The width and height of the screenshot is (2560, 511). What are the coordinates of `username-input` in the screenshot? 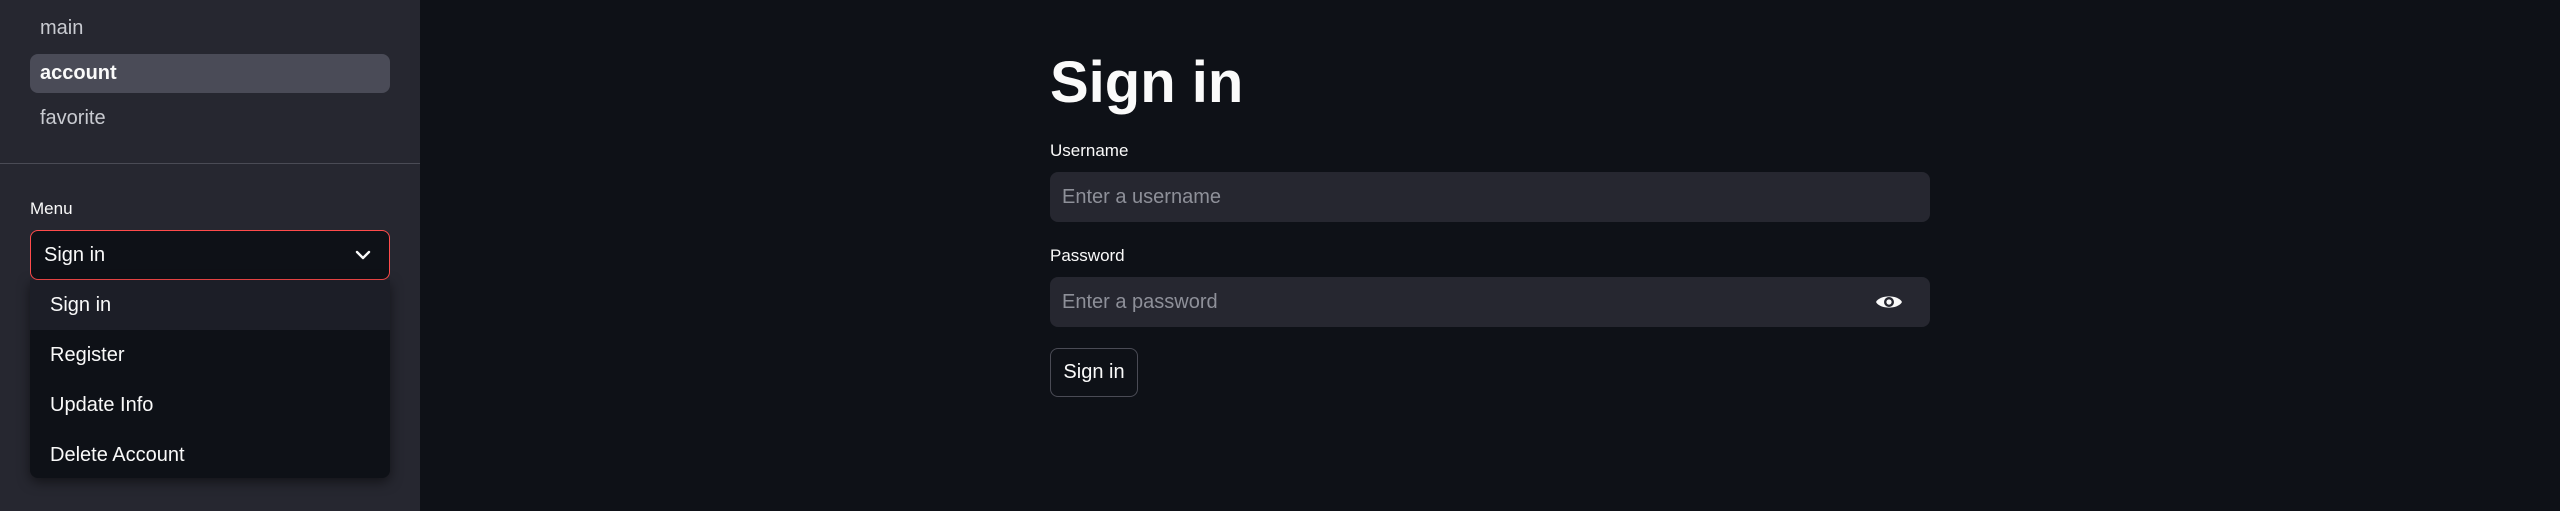 It's located at (1490, 197).